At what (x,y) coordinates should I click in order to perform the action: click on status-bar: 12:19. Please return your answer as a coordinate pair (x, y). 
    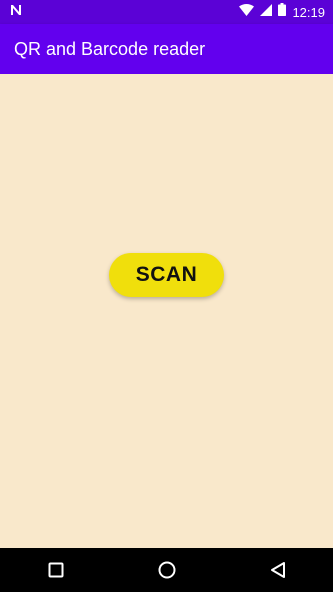
    Looking at the image, I should click on (166, 12).